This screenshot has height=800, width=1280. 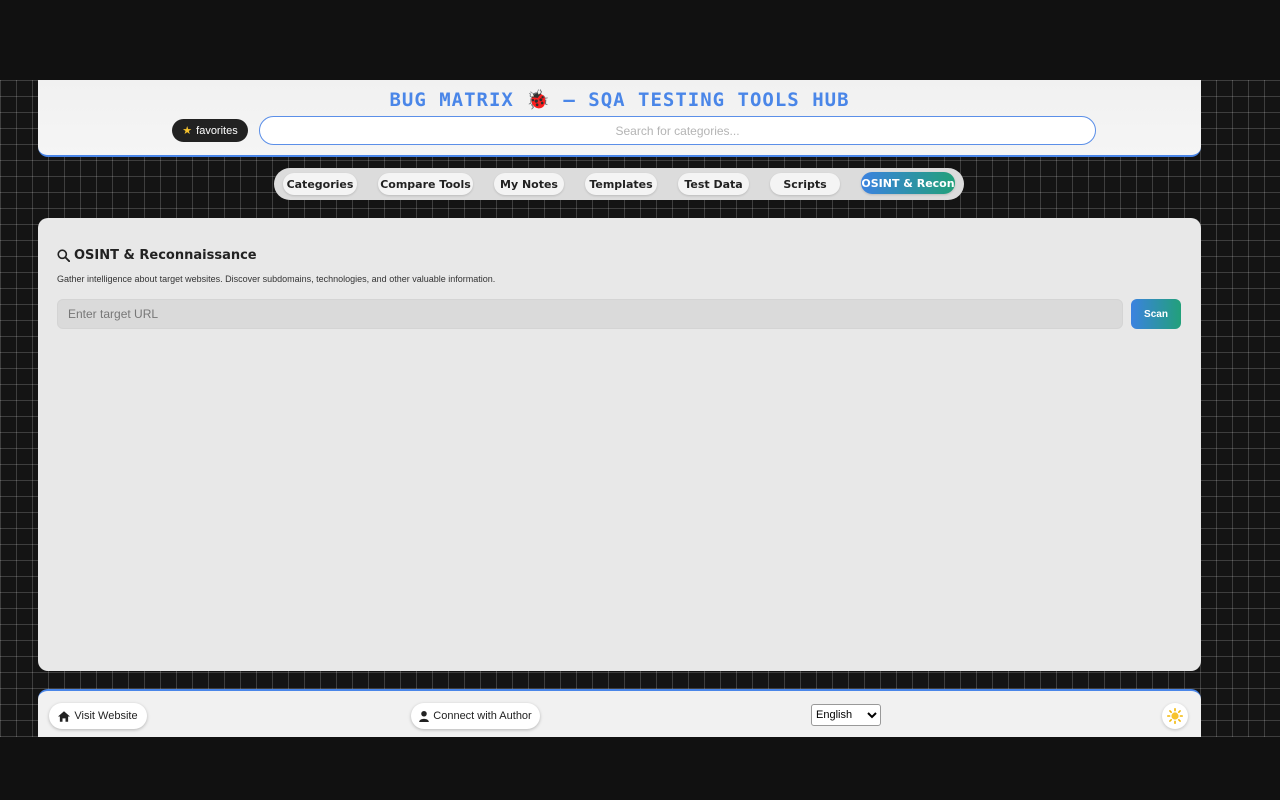 I want to click on scan-button: Scan, so click(x=1156, y=314).